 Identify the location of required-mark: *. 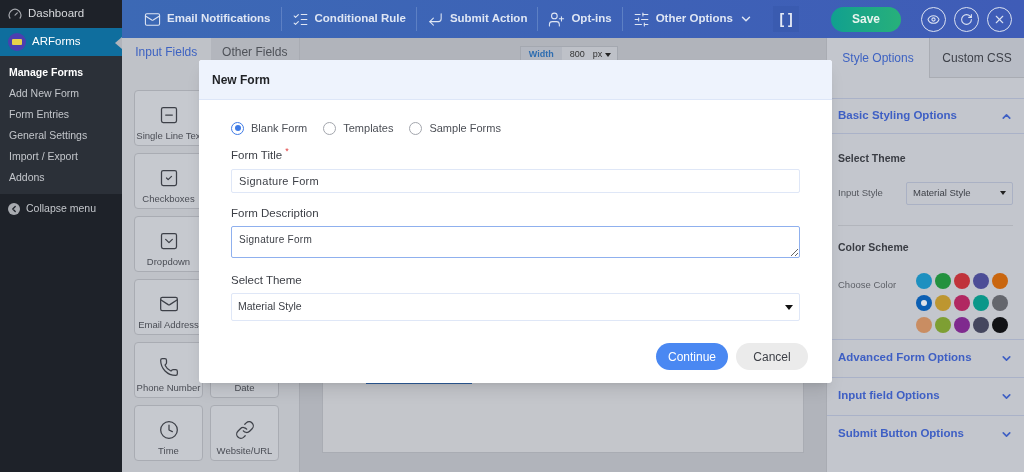
(287, 151).